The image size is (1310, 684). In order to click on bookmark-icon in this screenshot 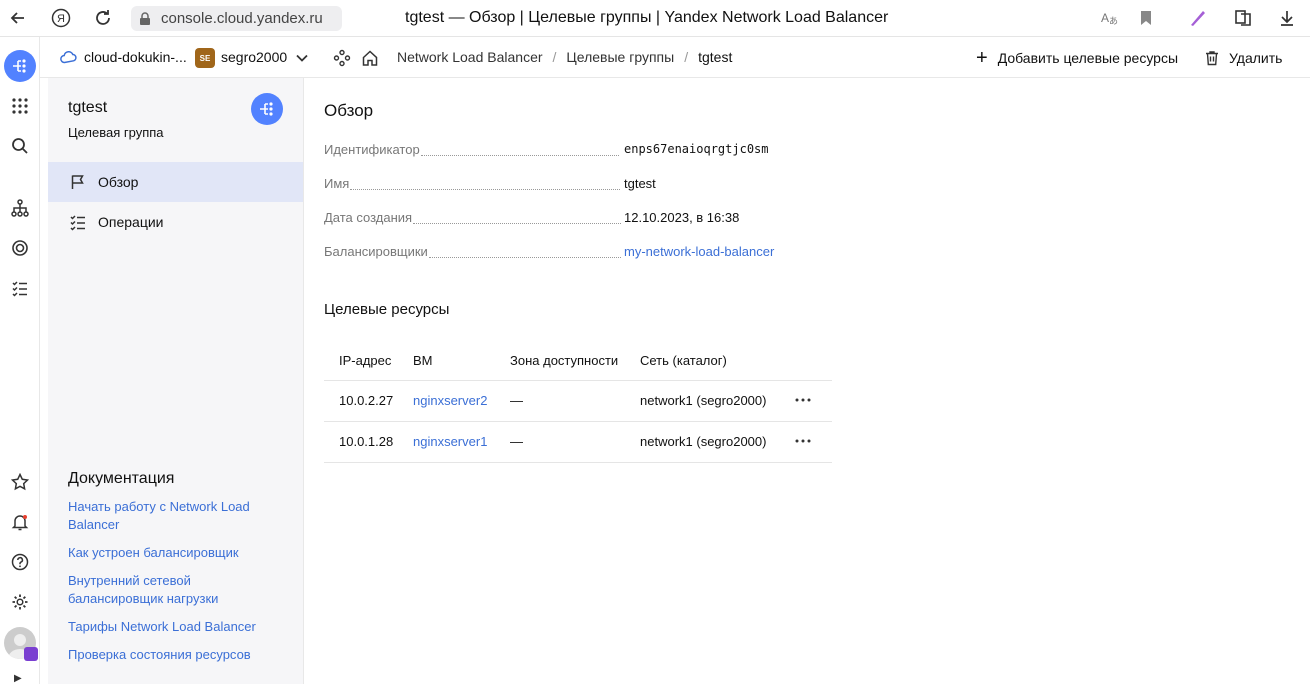, I will do `click(1146, 18)`.